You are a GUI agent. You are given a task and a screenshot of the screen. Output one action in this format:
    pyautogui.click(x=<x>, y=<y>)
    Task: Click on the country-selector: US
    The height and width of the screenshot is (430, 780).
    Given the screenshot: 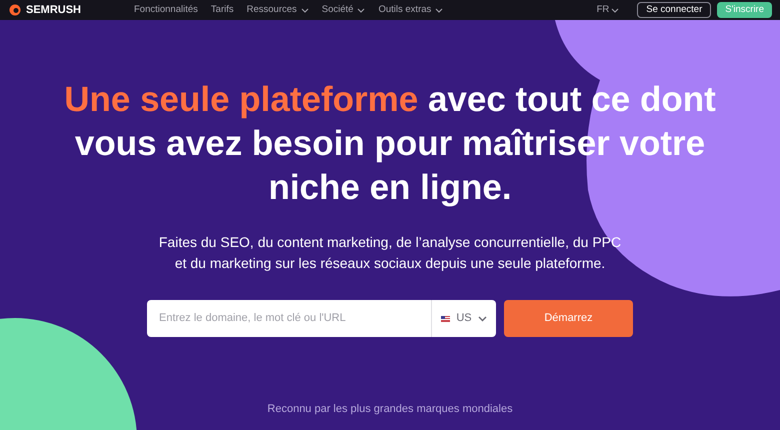 What is the action you would take?
    pyautogui.click(x=463, y=318)
    